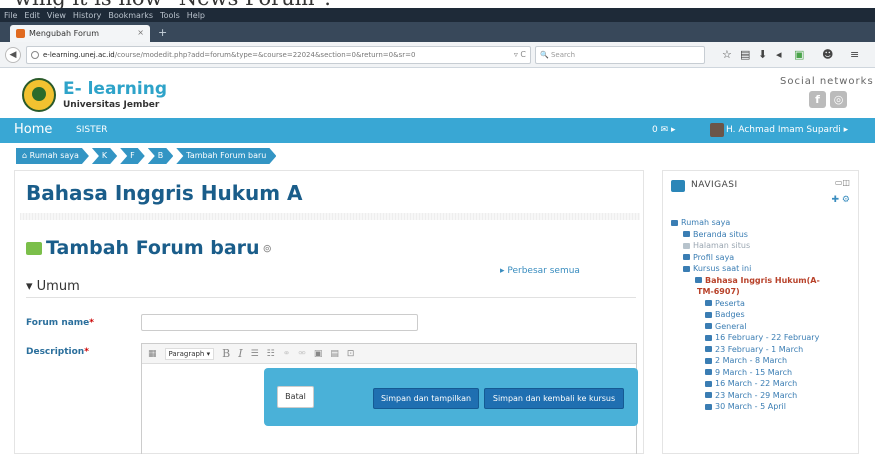 This screenshot has width=875, height=454. Describe the element at coordinates (170, 15) in the screenshot. I see `menu-tools: Tools` at that location.